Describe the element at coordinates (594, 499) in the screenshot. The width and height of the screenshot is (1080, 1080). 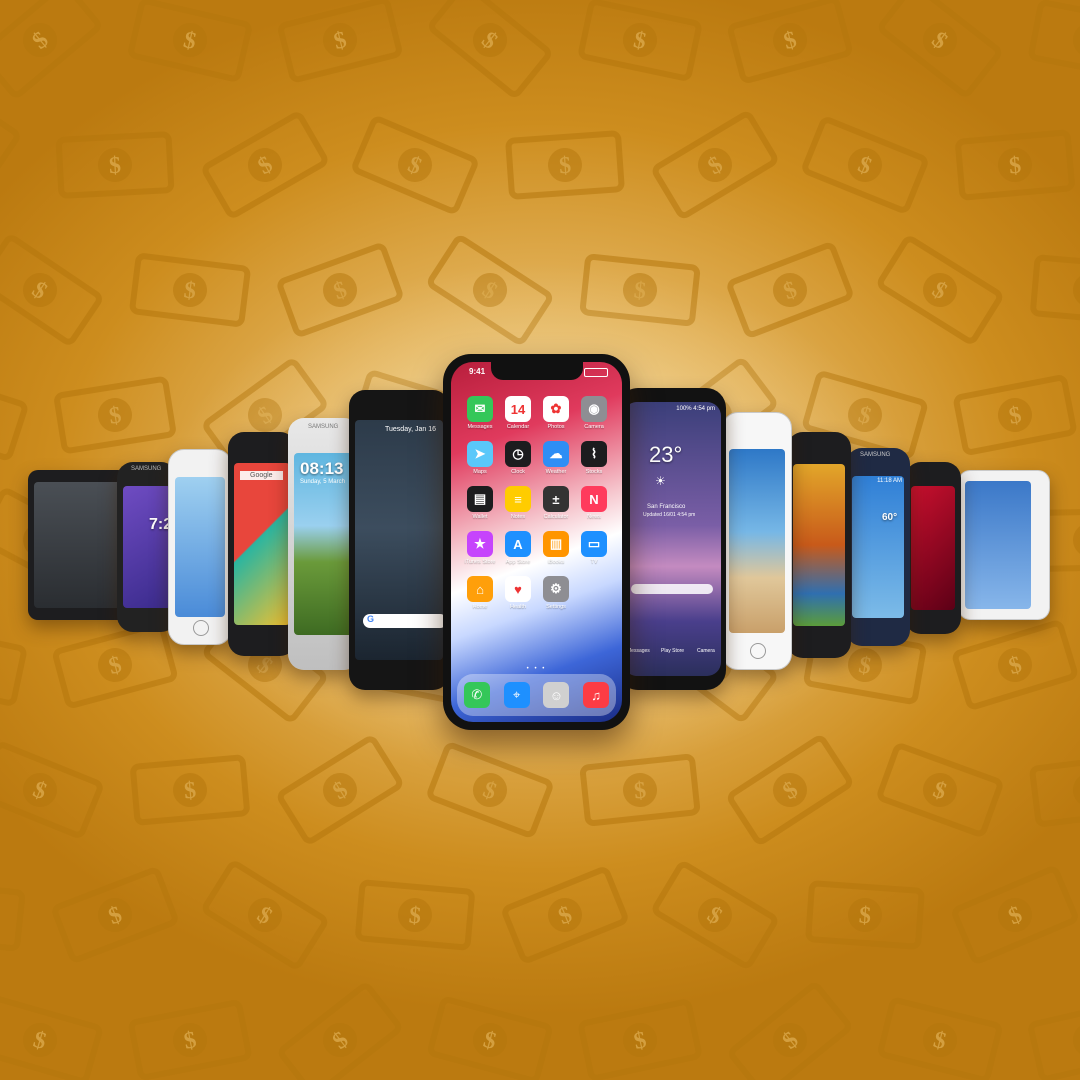
I see `news-icon: N` at that location.